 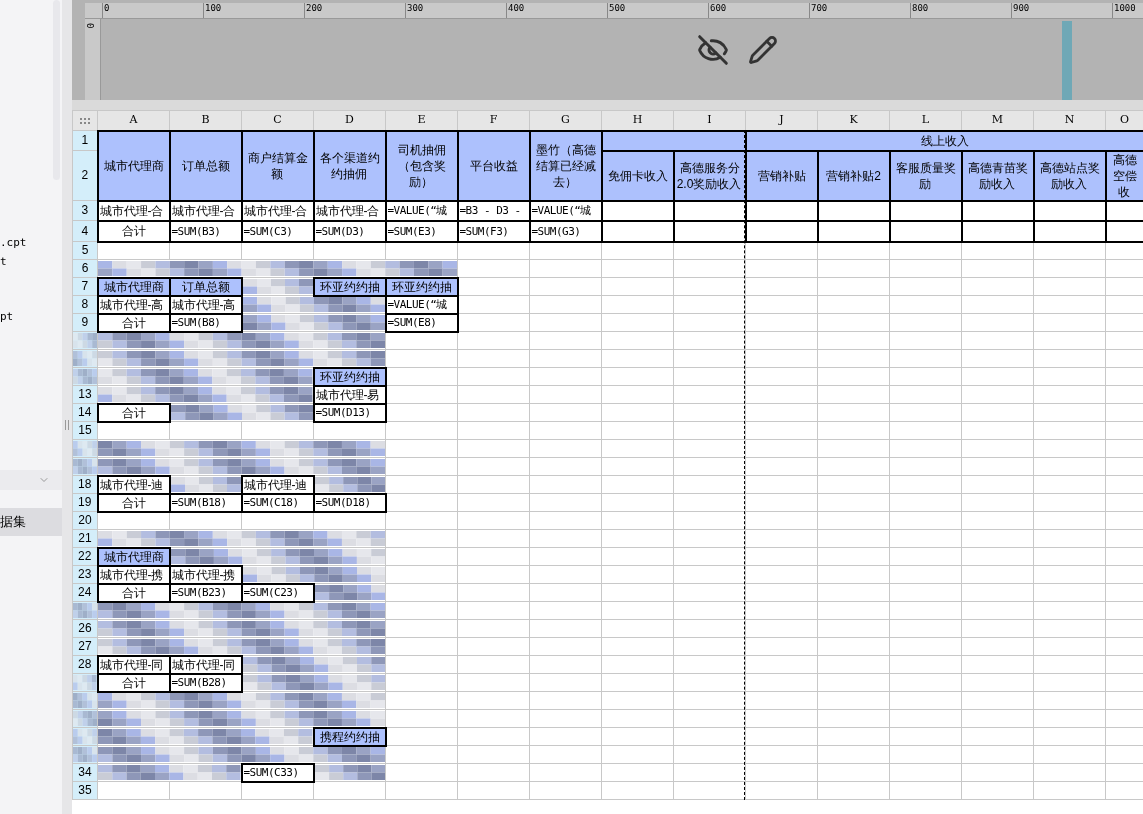 What do you see at coordinates (709, 120) in the screenshot?
I see `column-header: I` at bounding box center [709, 120].